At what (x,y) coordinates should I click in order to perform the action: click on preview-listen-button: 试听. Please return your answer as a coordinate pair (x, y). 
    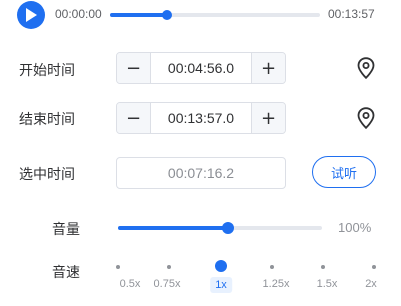
    Looking at the image, I should click on (344, 172).